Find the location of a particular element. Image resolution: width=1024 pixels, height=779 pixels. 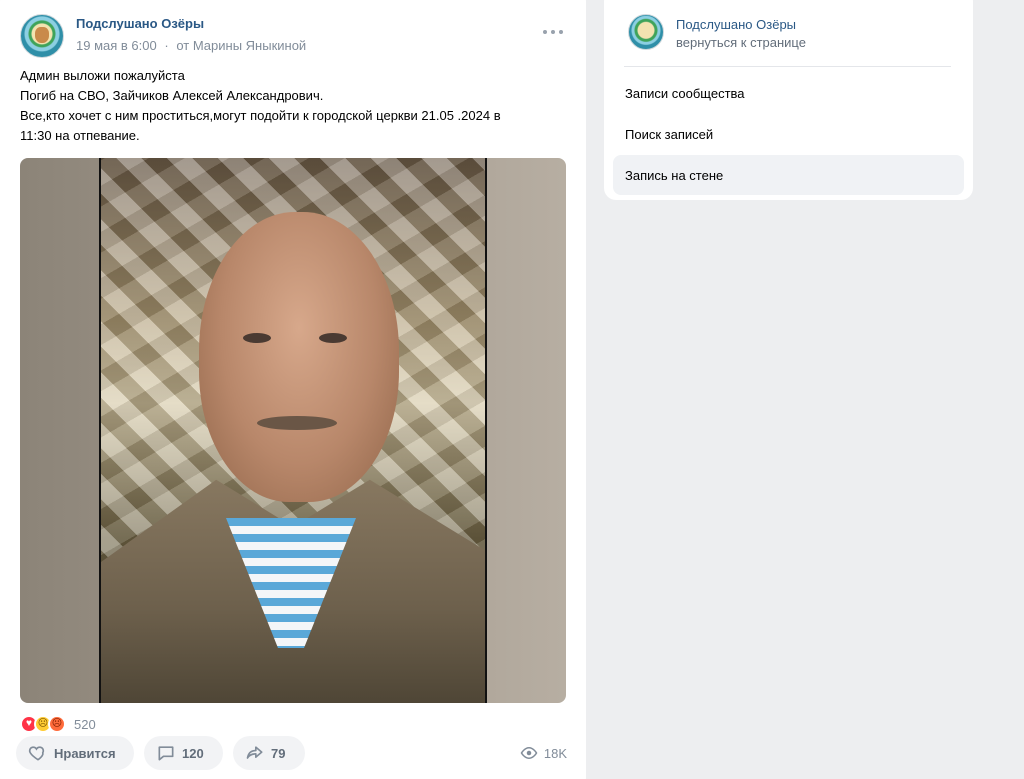

like-button: Нравится is located at coordinates (75, 753).